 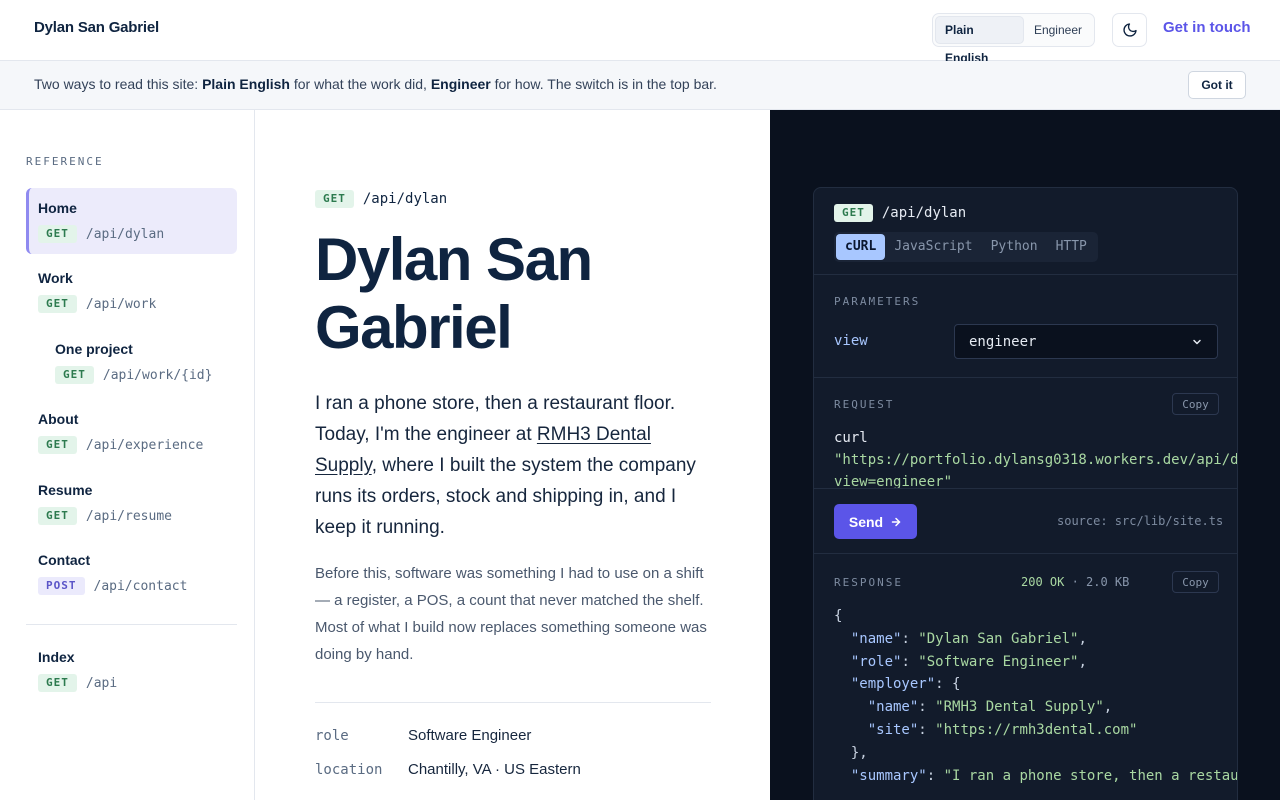 I want to click on method-badge: POST, so click(x=61, y=586).